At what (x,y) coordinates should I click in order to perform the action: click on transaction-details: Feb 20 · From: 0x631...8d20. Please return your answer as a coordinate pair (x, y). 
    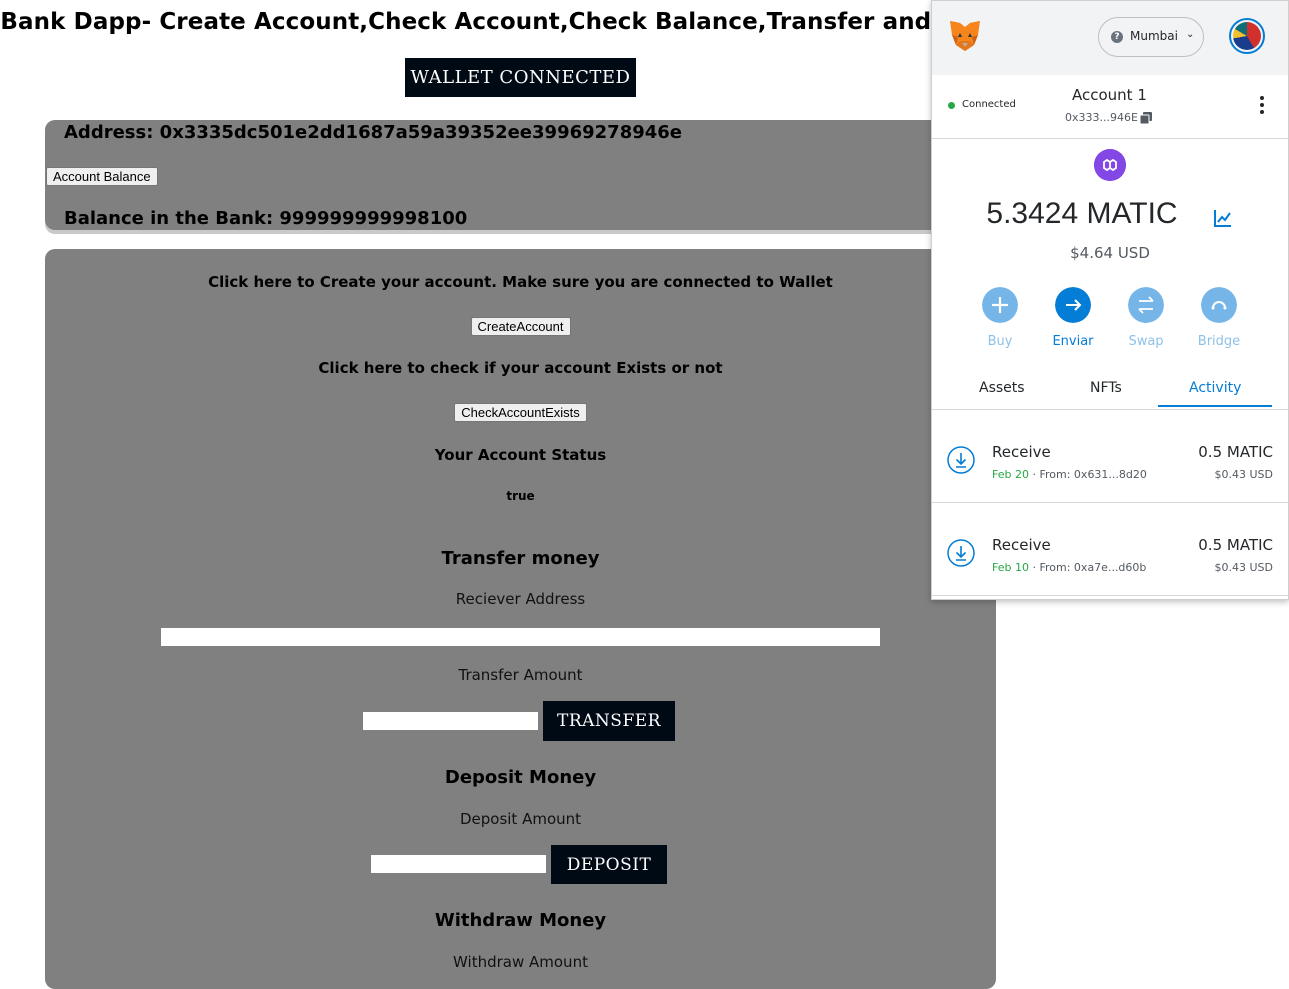
    Looking at the image, I should click on (1069, 474).